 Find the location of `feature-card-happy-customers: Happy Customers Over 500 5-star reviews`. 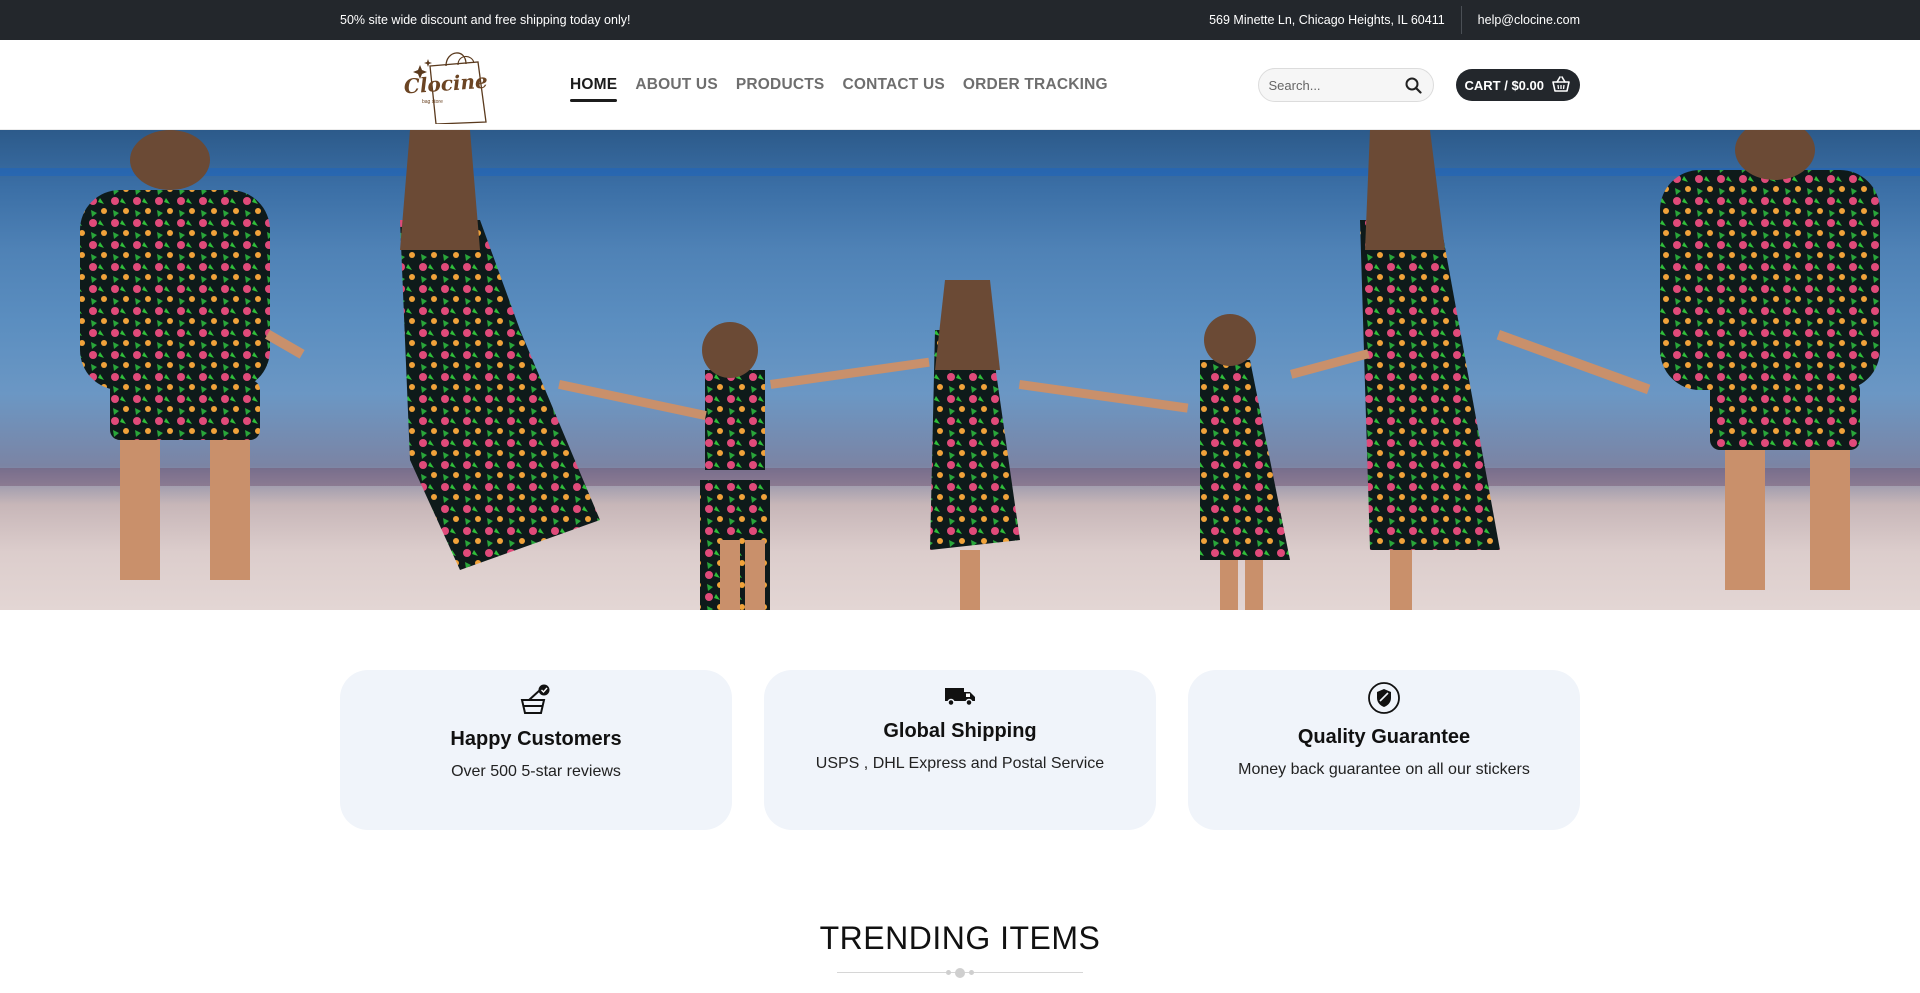

feature-card-happy-customers: Happy Customers Over 500 5-star reviews is located at coordinates (536, 750).